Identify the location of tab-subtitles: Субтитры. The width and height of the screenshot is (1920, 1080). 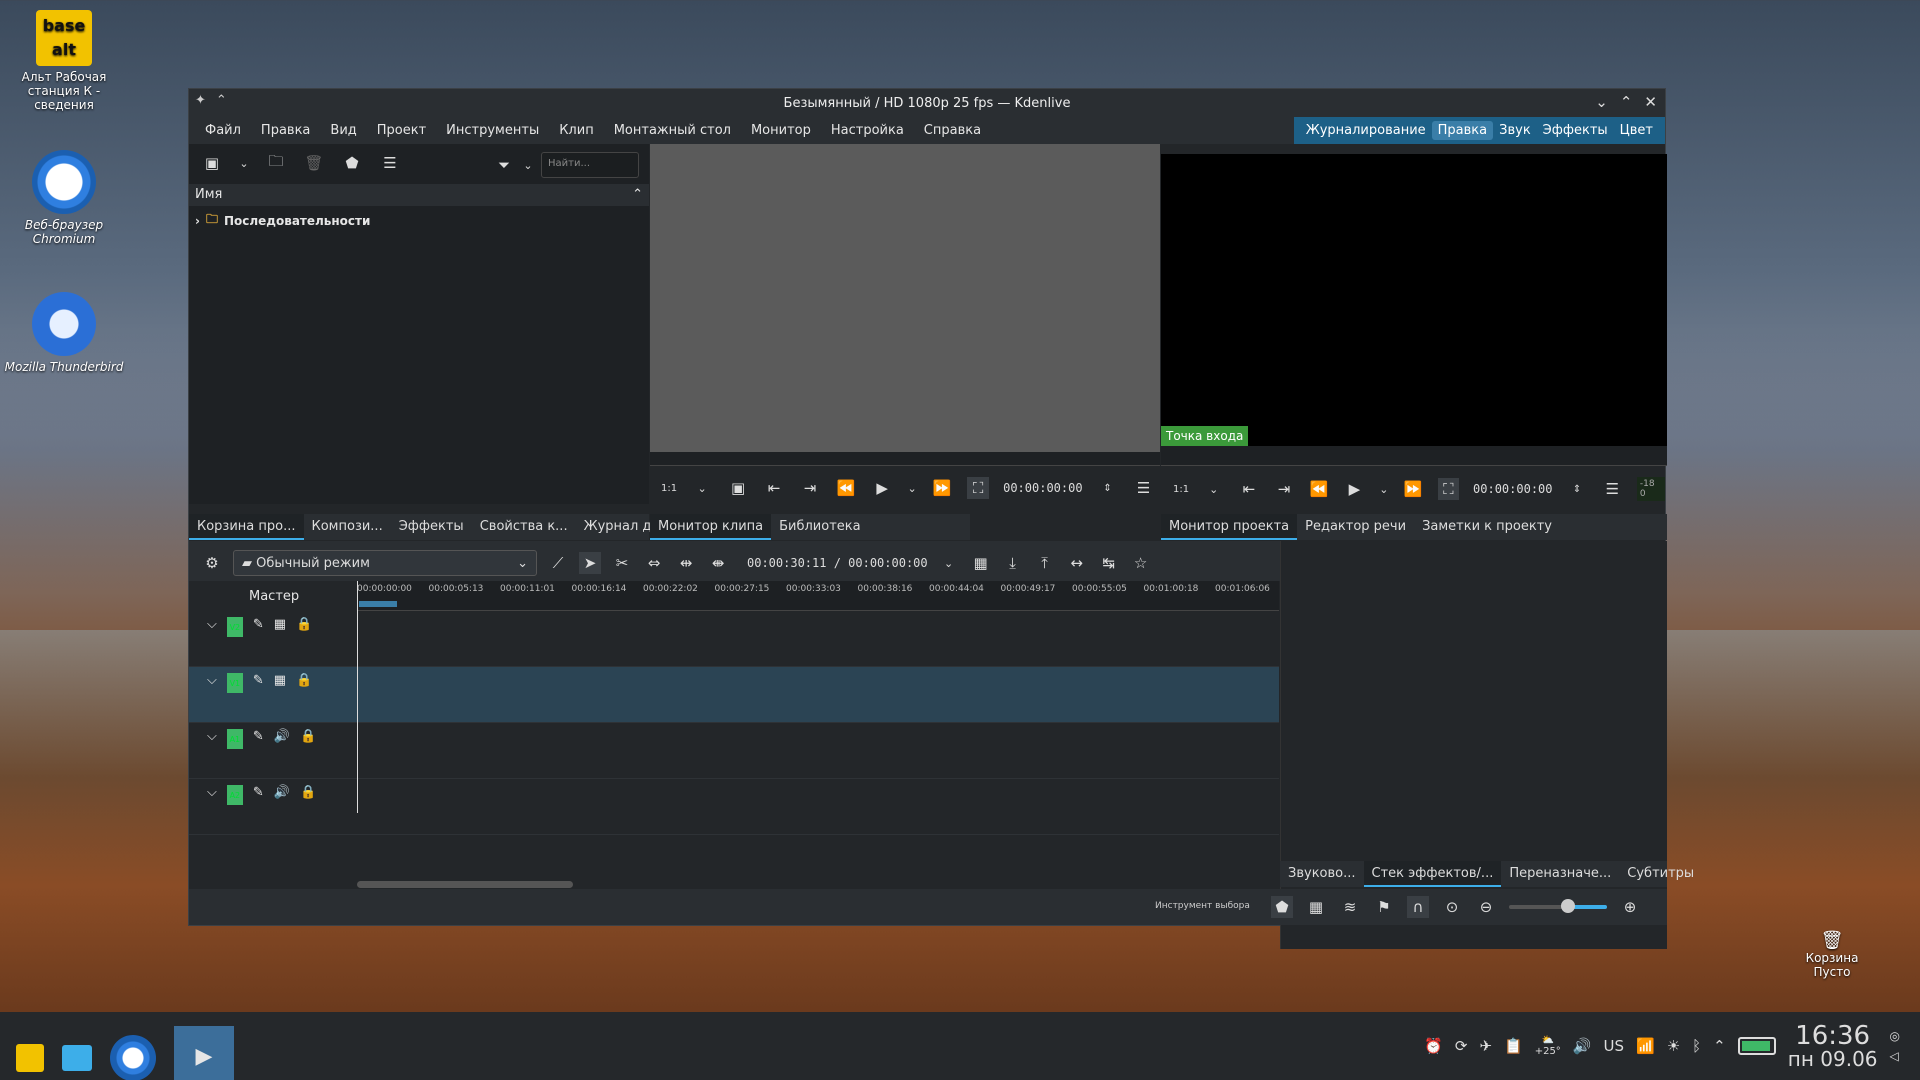
(1660, 874).